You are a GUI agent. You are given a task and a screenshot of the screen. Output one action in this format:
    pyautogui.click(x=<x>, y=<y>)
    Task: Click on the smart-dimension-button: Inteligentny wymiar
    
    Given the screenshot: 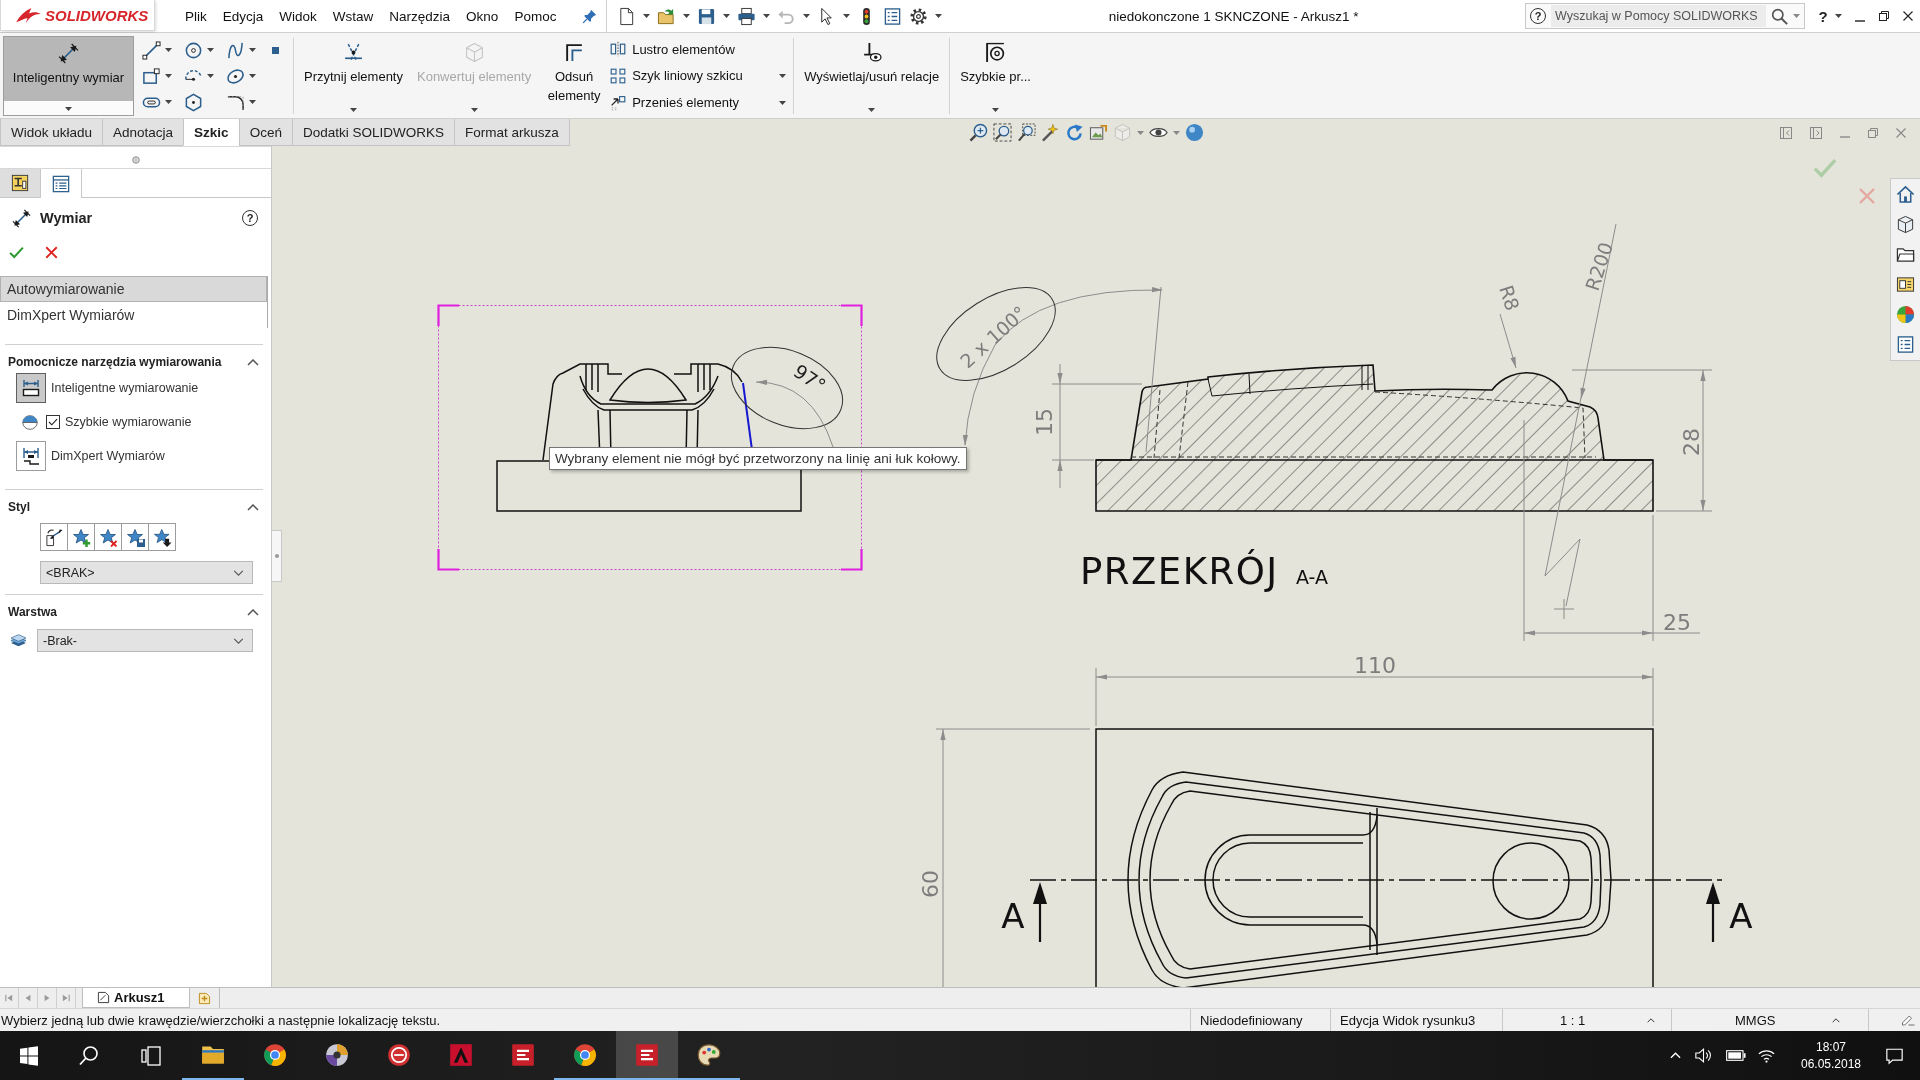 What is the action you would take?
    pyautogui.click(x=68, y=76)
    